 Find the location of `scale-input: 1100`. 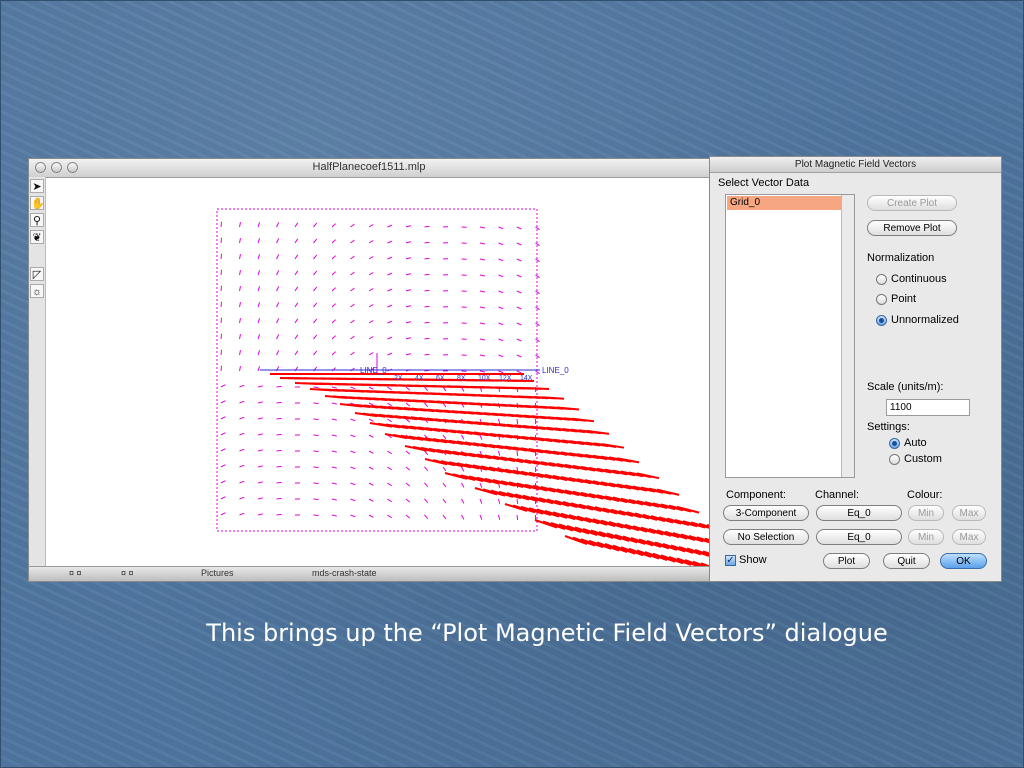

scale-input: 1100 is located at coordinates (928, 407).